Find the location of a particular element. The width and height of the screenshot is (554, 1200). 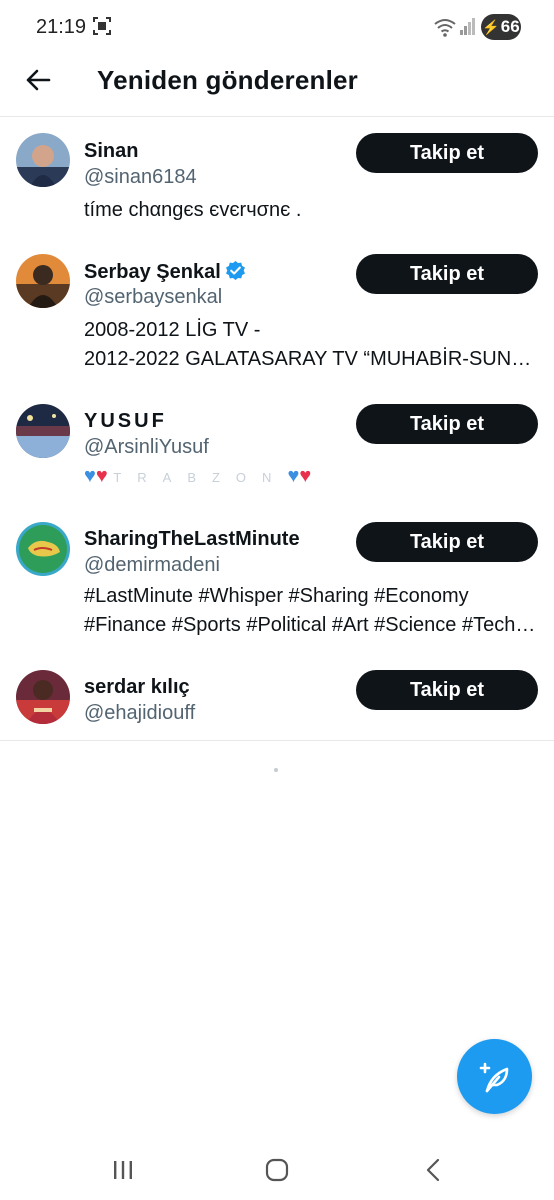

user-name-row: Serbay Şenkal is located at coordinates (165, 272).